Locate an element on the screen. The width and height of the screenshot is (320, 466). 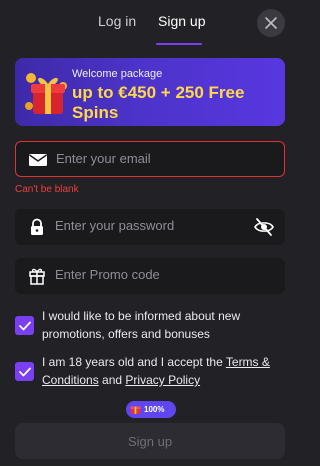
close-icon is located at coordinates (271, 23).